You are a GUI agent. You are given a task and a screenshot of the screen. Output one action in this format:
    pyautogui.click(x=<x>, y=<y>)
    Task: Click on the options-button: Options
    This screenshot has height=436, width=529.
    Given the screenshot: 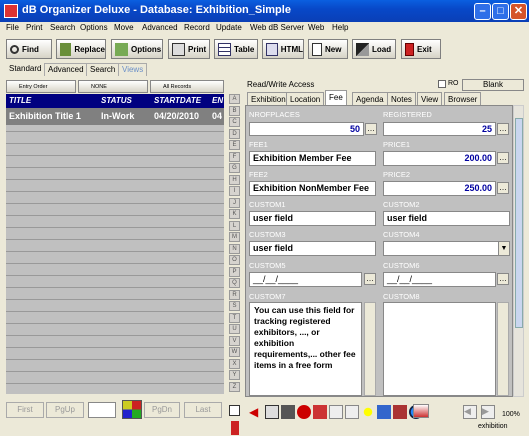 What is the action you would take?
    pyautogui.click(x=137, y=49)
    